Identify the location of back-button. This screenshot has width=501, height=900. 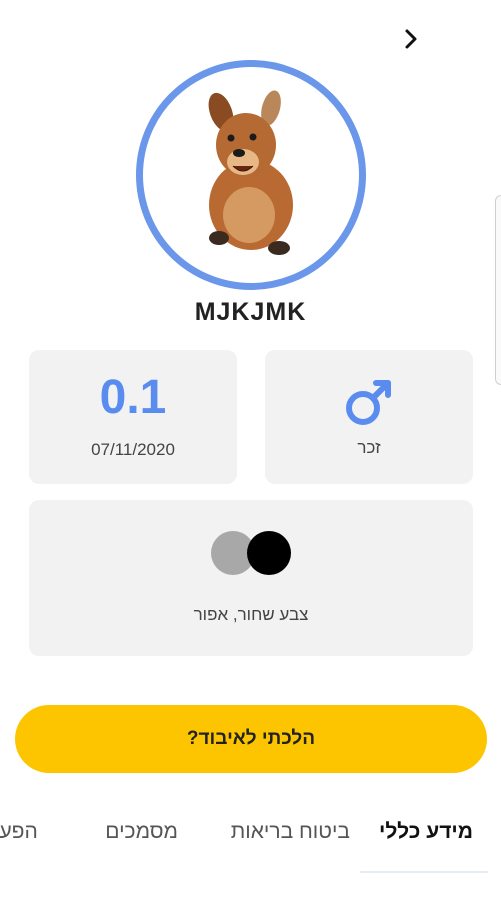
(411, 39).